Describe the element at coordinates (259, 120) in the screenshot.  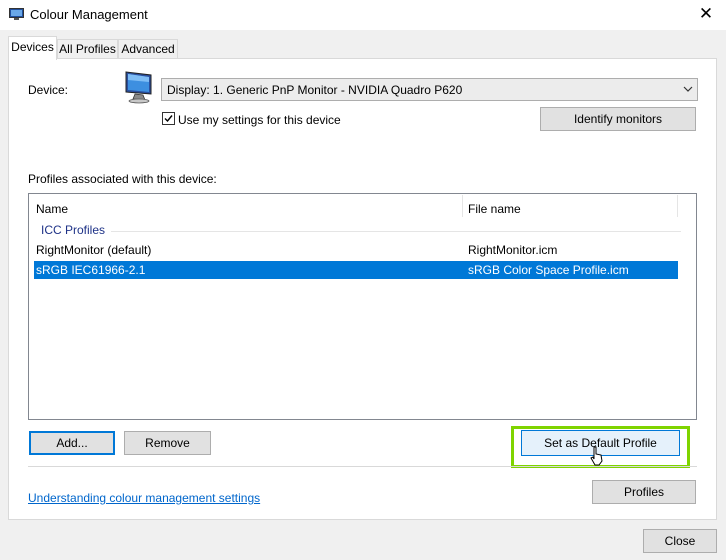
I see `use-my-settings-label: Use my settings for this device` at that location.